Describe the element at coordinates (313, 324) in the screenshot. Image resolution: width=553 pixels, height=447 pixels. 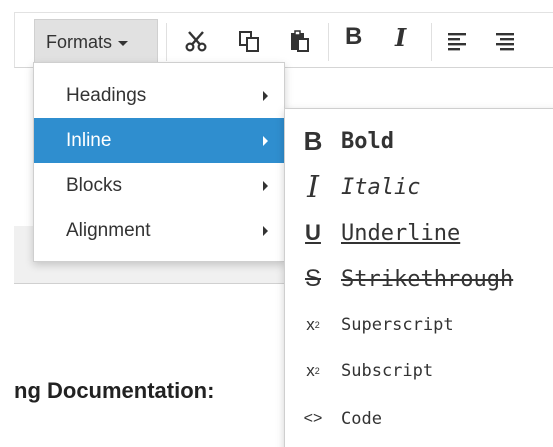
I see `superscript-icon: x2` at that location.